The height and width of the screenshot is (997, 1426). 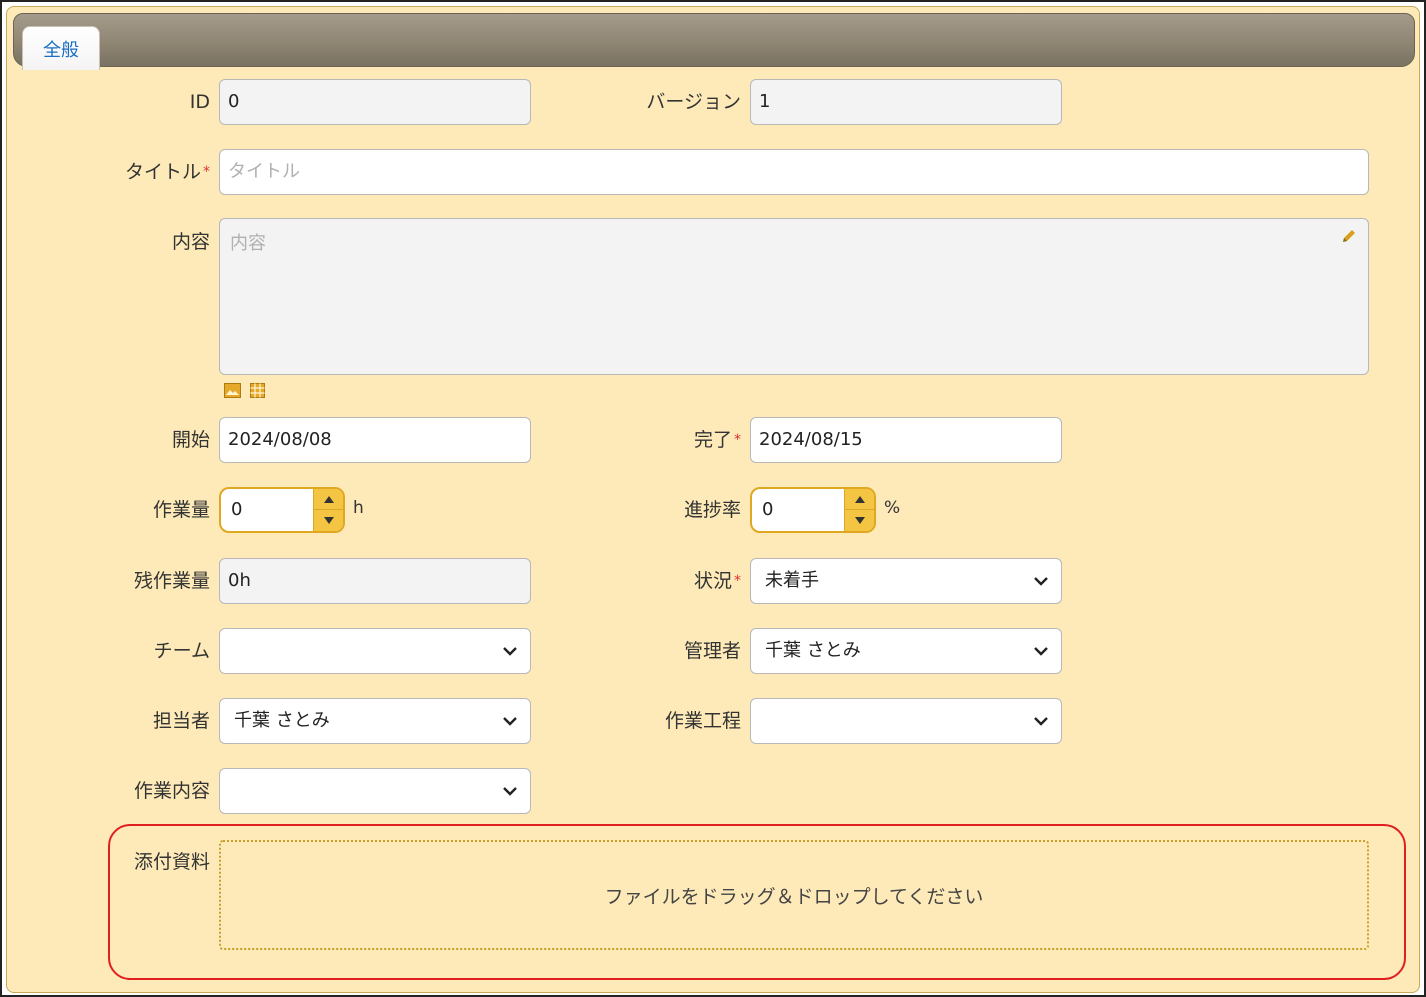 I want to click on progress-label: 進捗率, so click(x=712, y=510).